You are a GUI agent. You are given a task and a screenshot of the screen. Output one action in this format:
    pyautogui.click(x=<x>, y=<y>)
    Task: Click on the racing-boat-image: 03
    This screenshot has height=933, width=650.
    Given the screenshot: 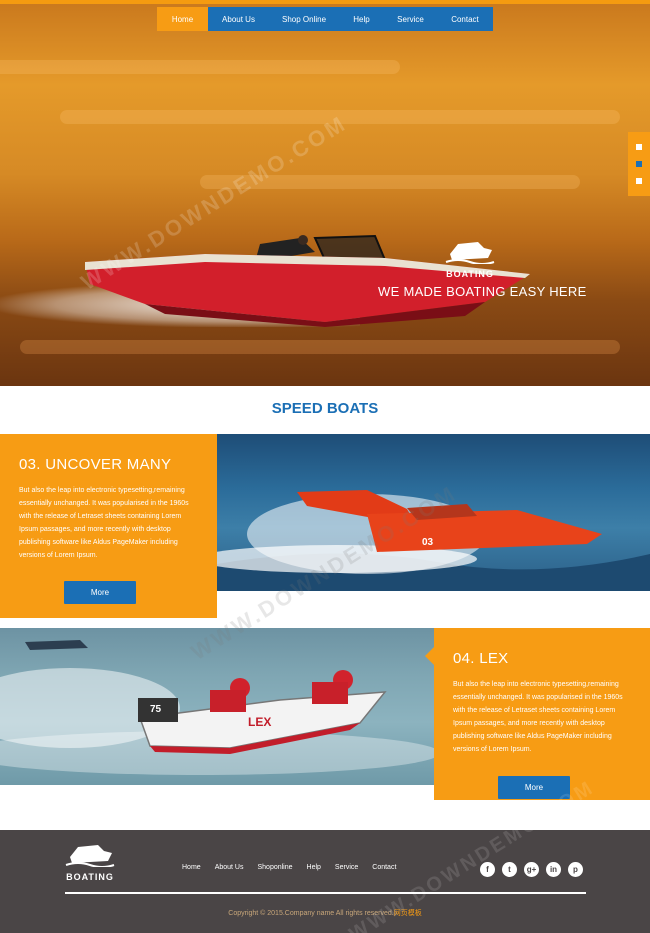 What is the action you would take?
    pyautogui.click(x=433, y=540)
    